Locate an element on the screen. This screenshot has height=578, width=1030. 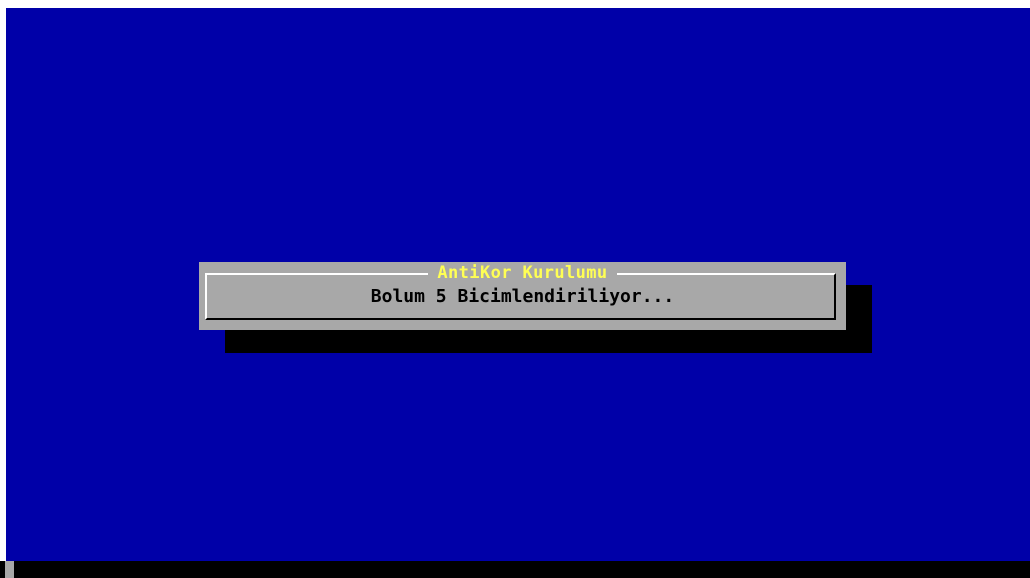
text-cursor is located at coordinates (9, 569).